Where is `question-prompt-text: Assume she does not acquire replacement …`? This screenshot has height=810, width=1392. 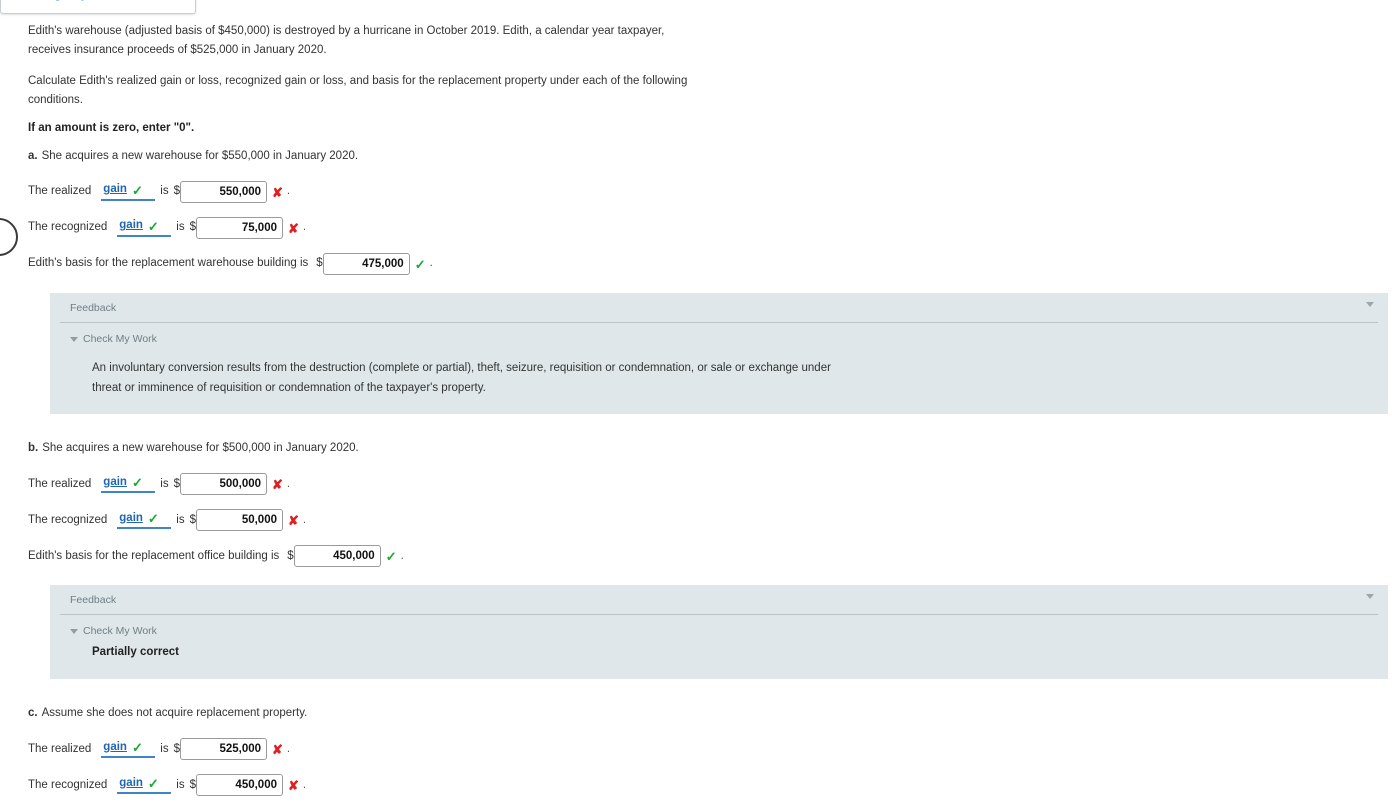
question-prompt-text: Assume she does not acquire replacement … is located at coordinates (174, 713).